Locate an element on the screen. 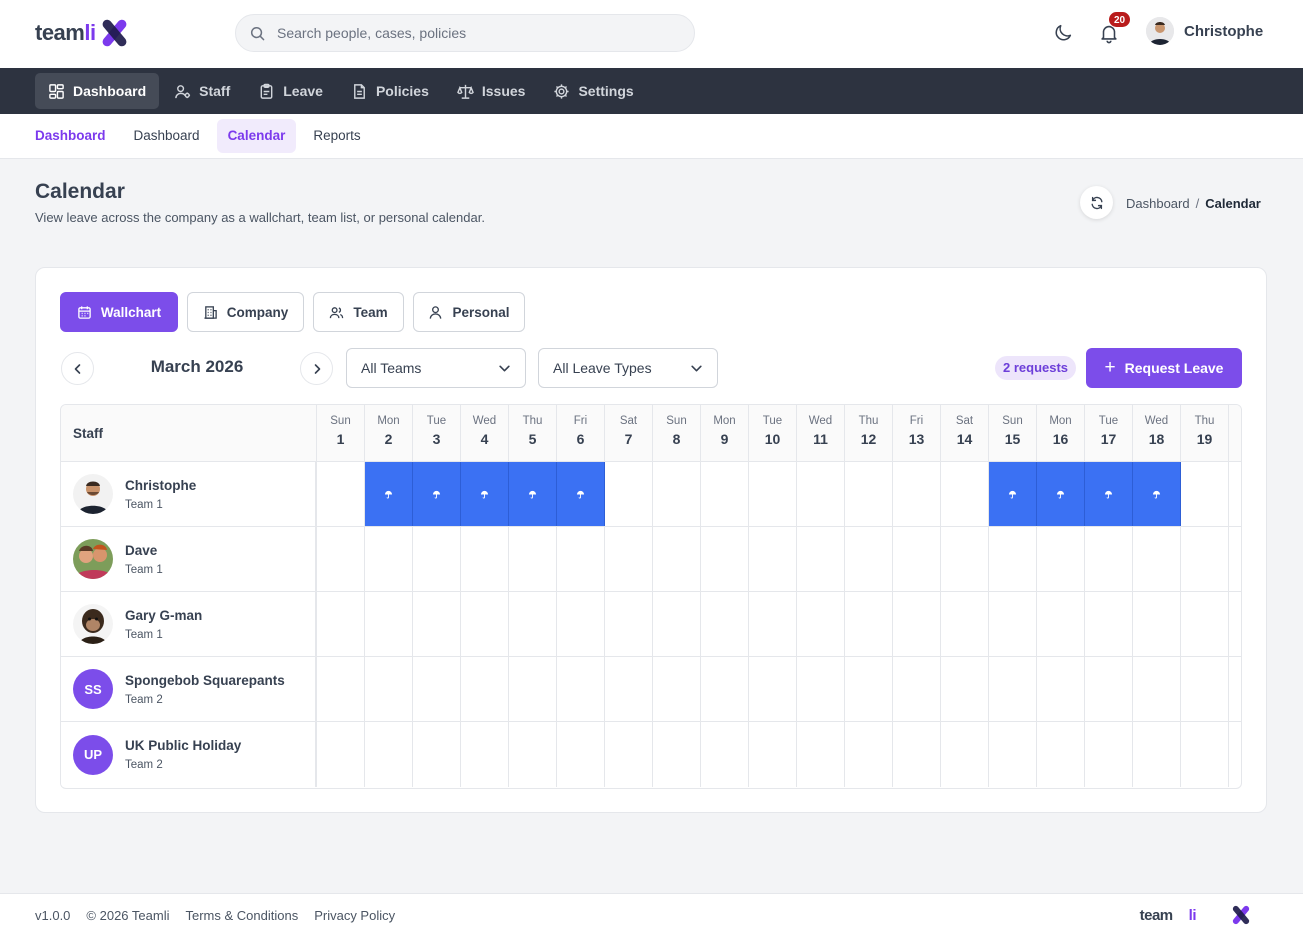 Image resolution: width=1303 pixels, height=936 pixels. staff-cell: Dave Team 1 is located at coordinates (189, 559).